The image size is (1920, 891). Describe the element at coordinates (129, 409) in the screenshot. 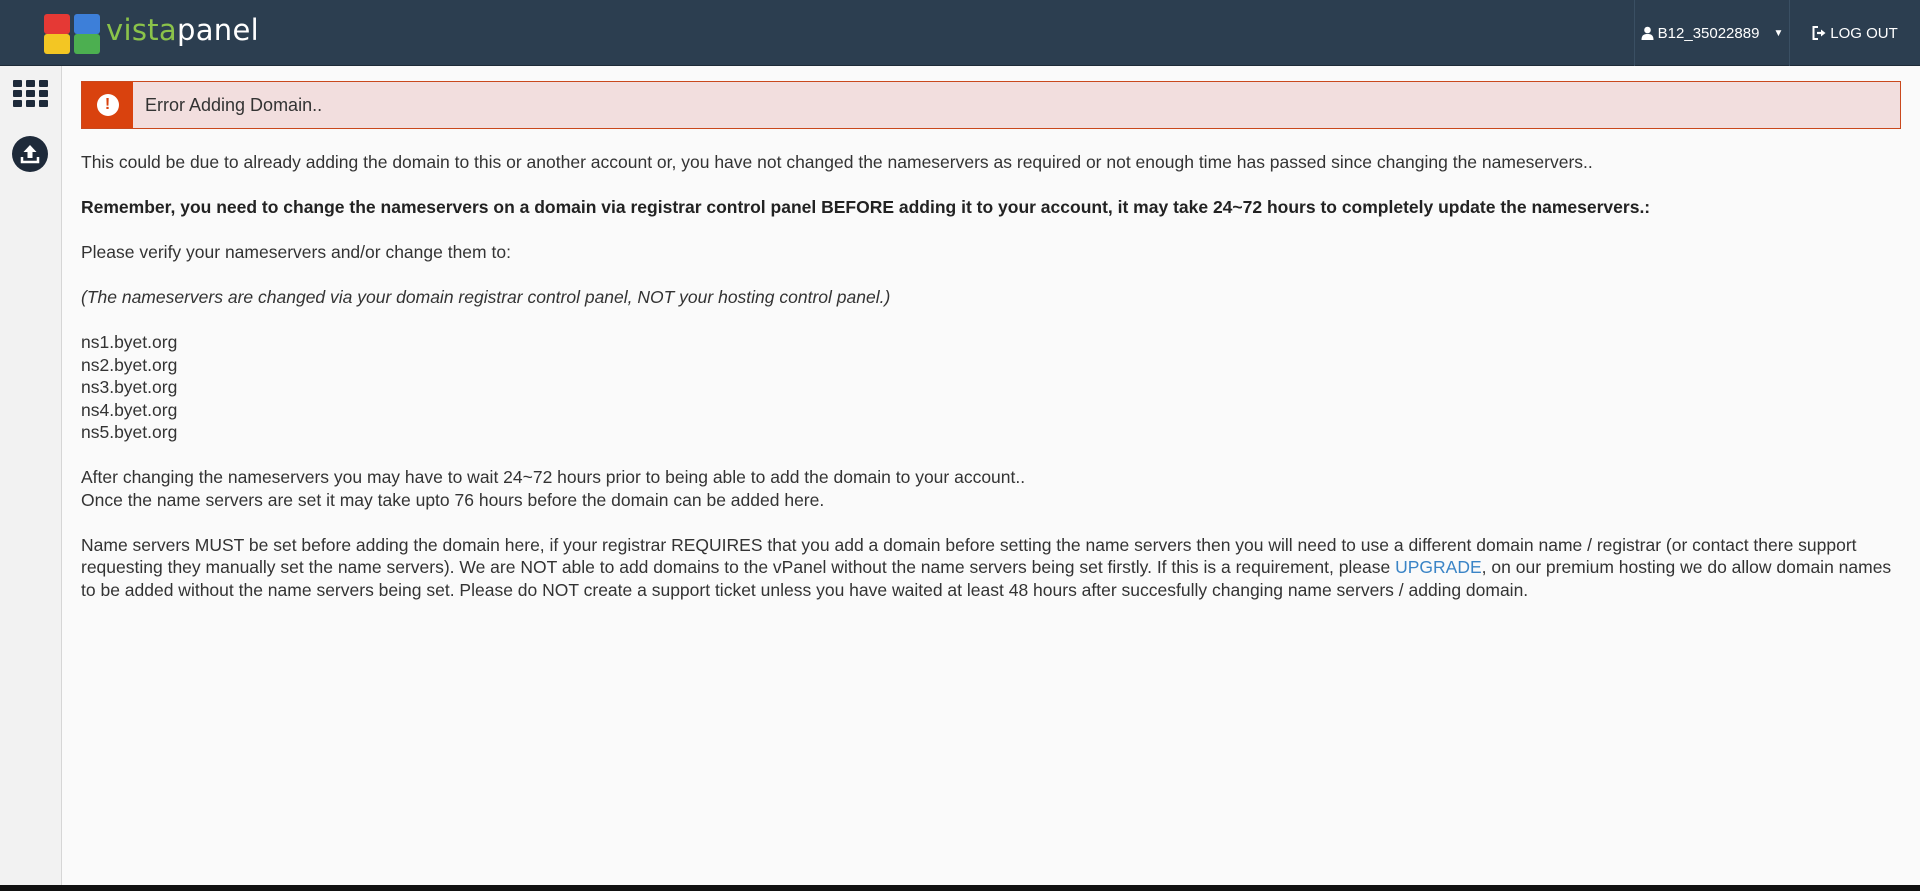

I see `nameserver-item: ns4.byet.org` at that location.